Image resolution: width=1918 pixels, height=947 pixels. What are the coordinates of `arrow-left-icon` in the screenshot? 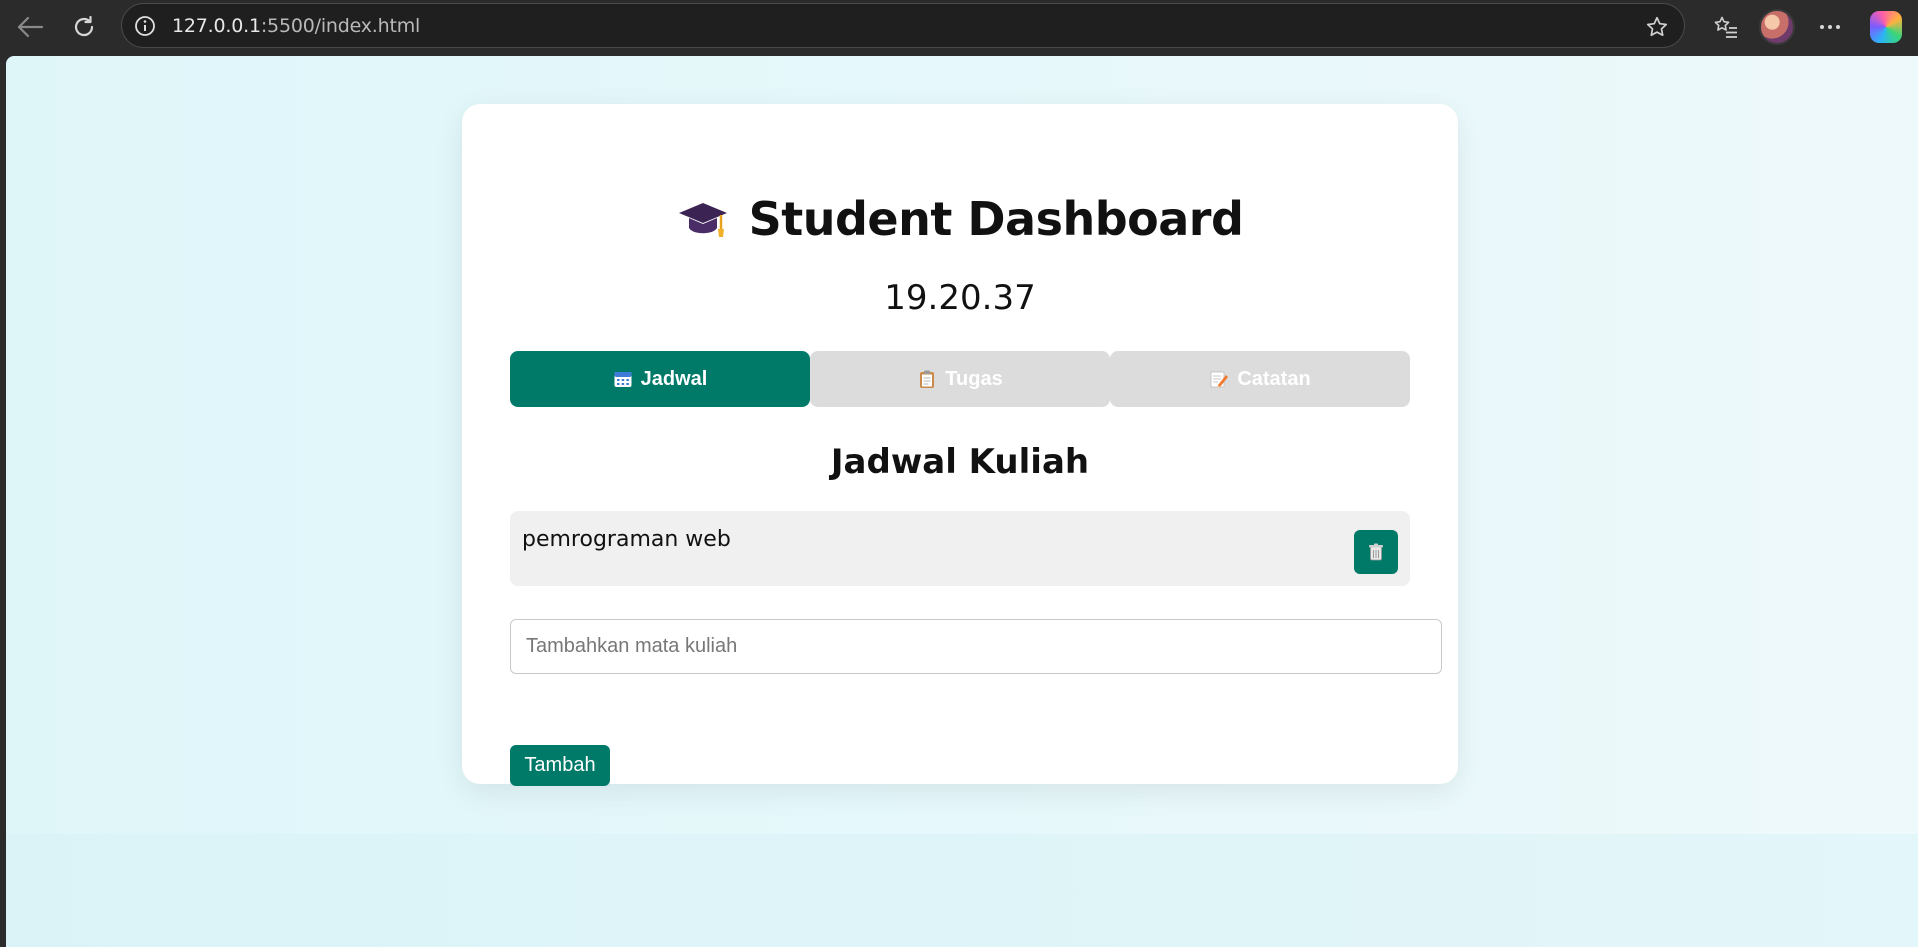 It's located at (30, 27).